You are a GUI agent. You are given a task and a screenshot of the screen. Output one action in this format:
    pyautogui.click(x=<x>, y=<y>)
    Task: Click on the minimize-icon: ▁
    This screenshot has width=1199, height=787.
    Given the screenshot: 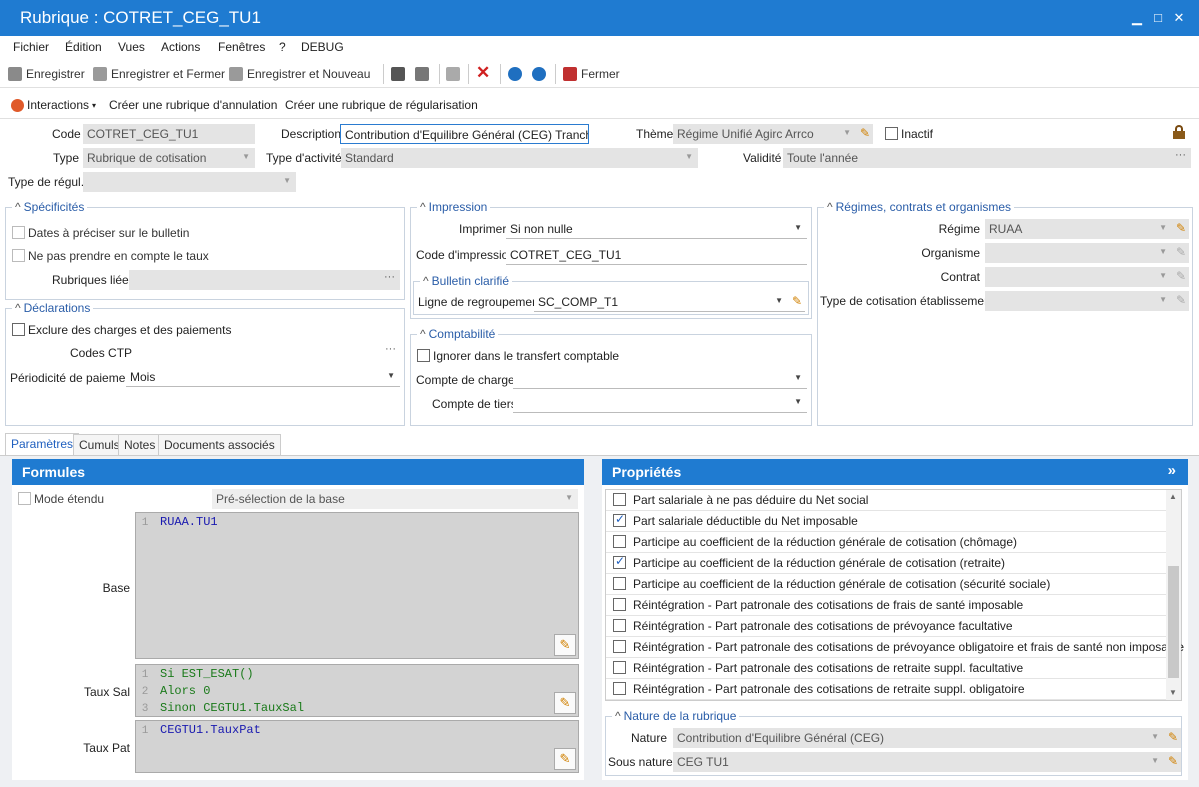 What is the action you would take?
    pyautogui.click(x=1137, y=18)
    